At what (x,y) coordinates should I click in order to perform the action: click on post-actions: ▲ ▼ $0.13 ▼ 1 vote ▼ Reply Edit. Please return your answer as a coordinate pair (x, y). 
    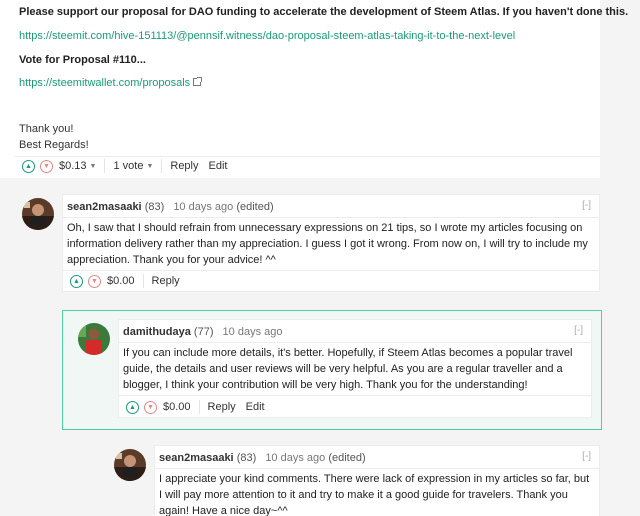
    Looking at the image, I should click on (129, 166).